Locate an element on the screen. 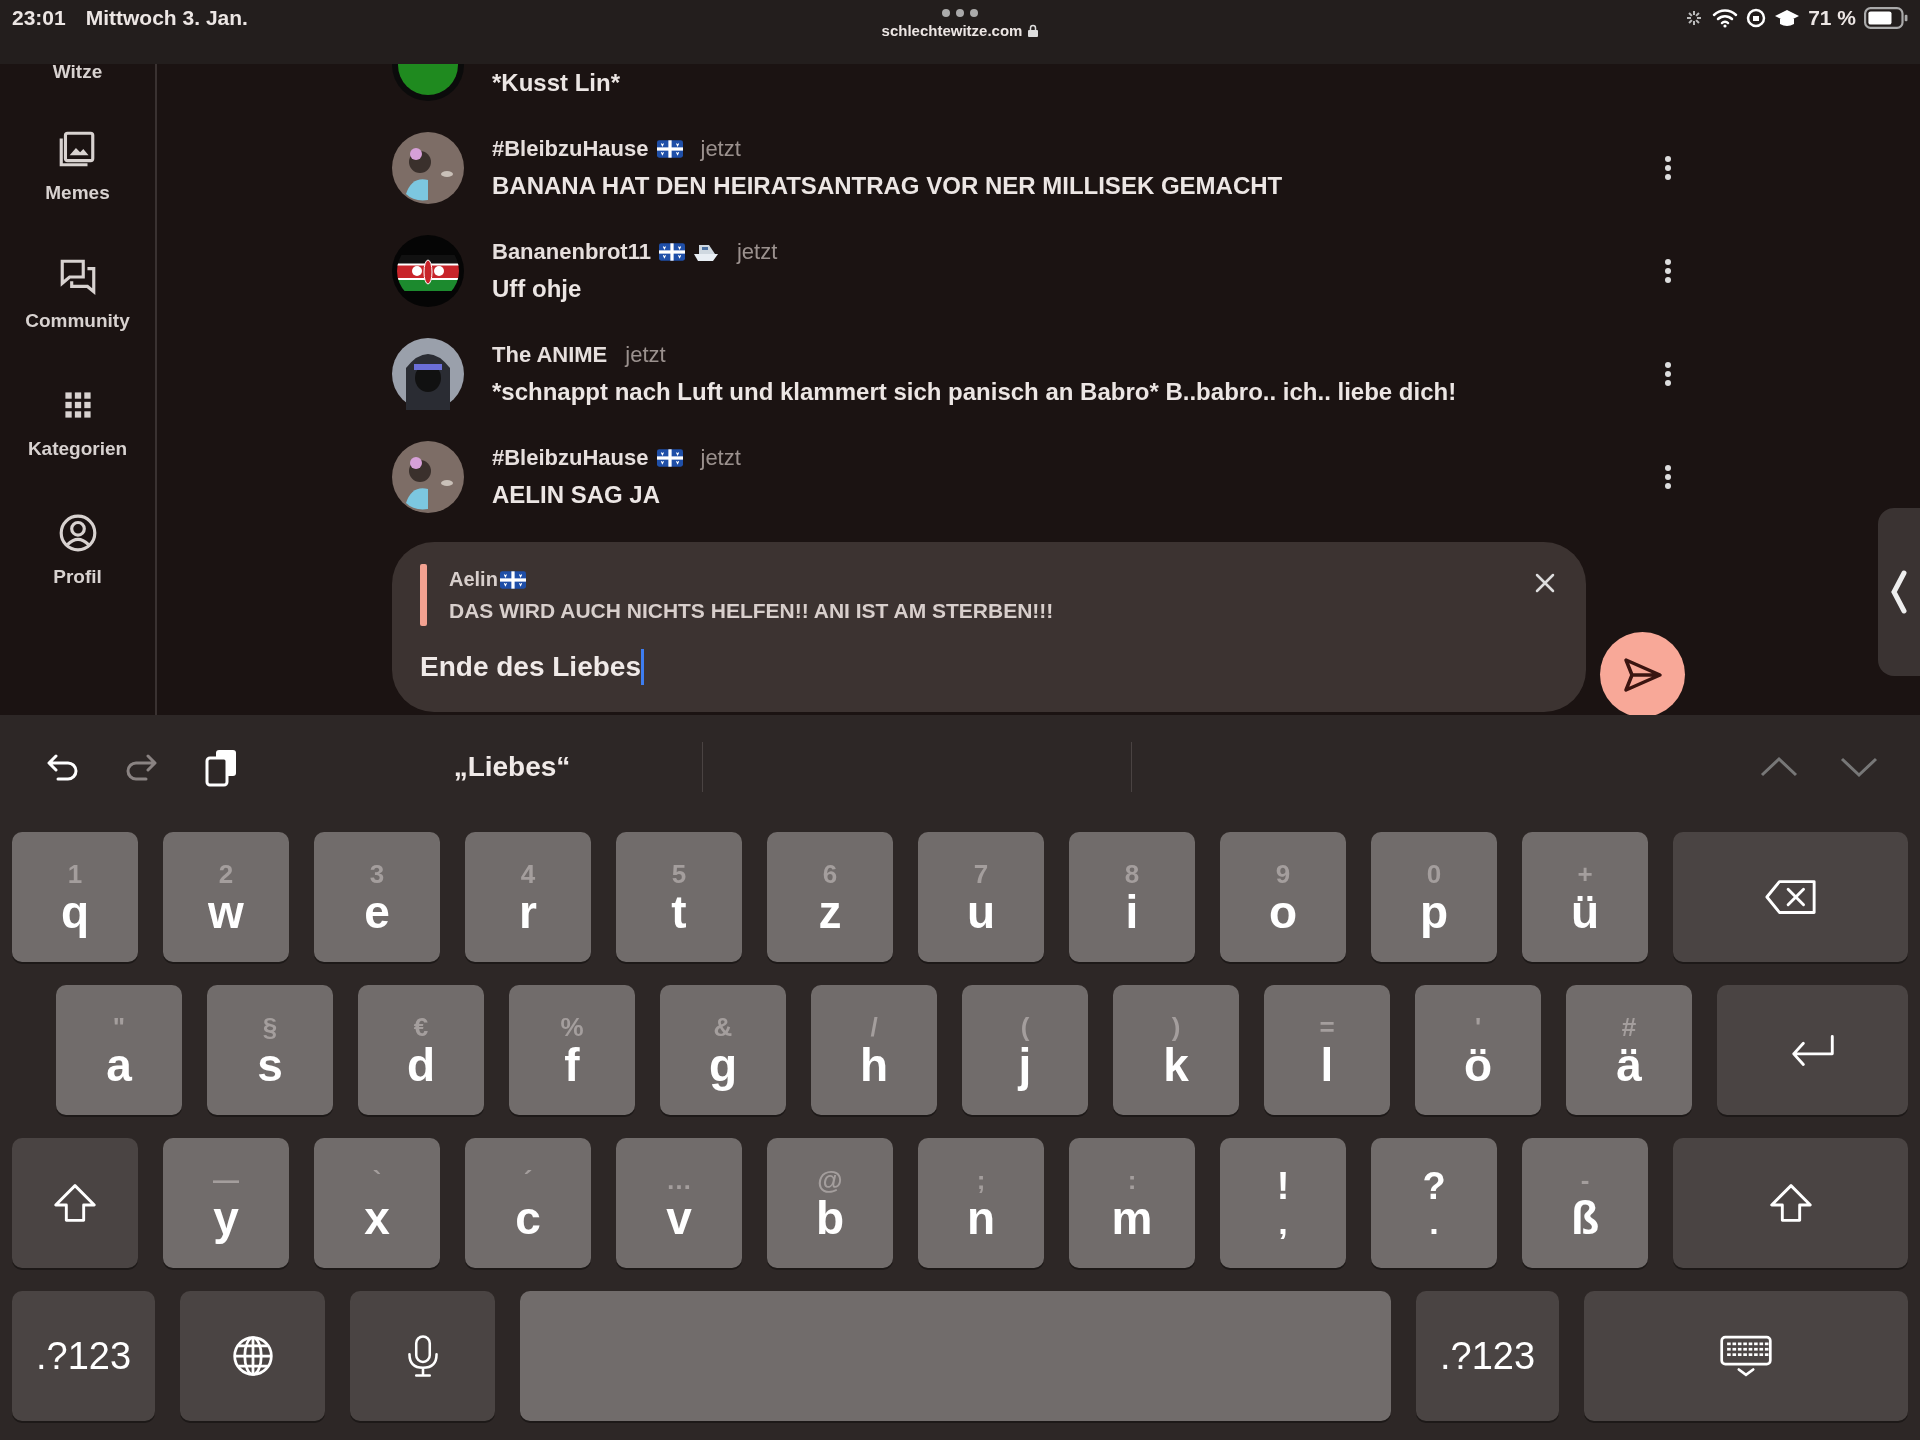 The image size is (1920, 1440). chevron-up-icon is located at coordinates (1779, 767).